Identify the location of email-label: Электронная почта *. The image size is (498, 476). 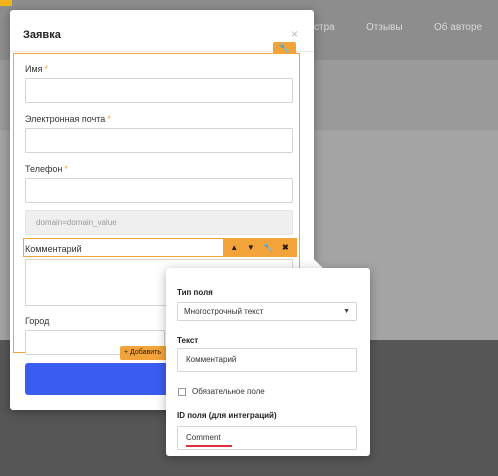
(68, 119).